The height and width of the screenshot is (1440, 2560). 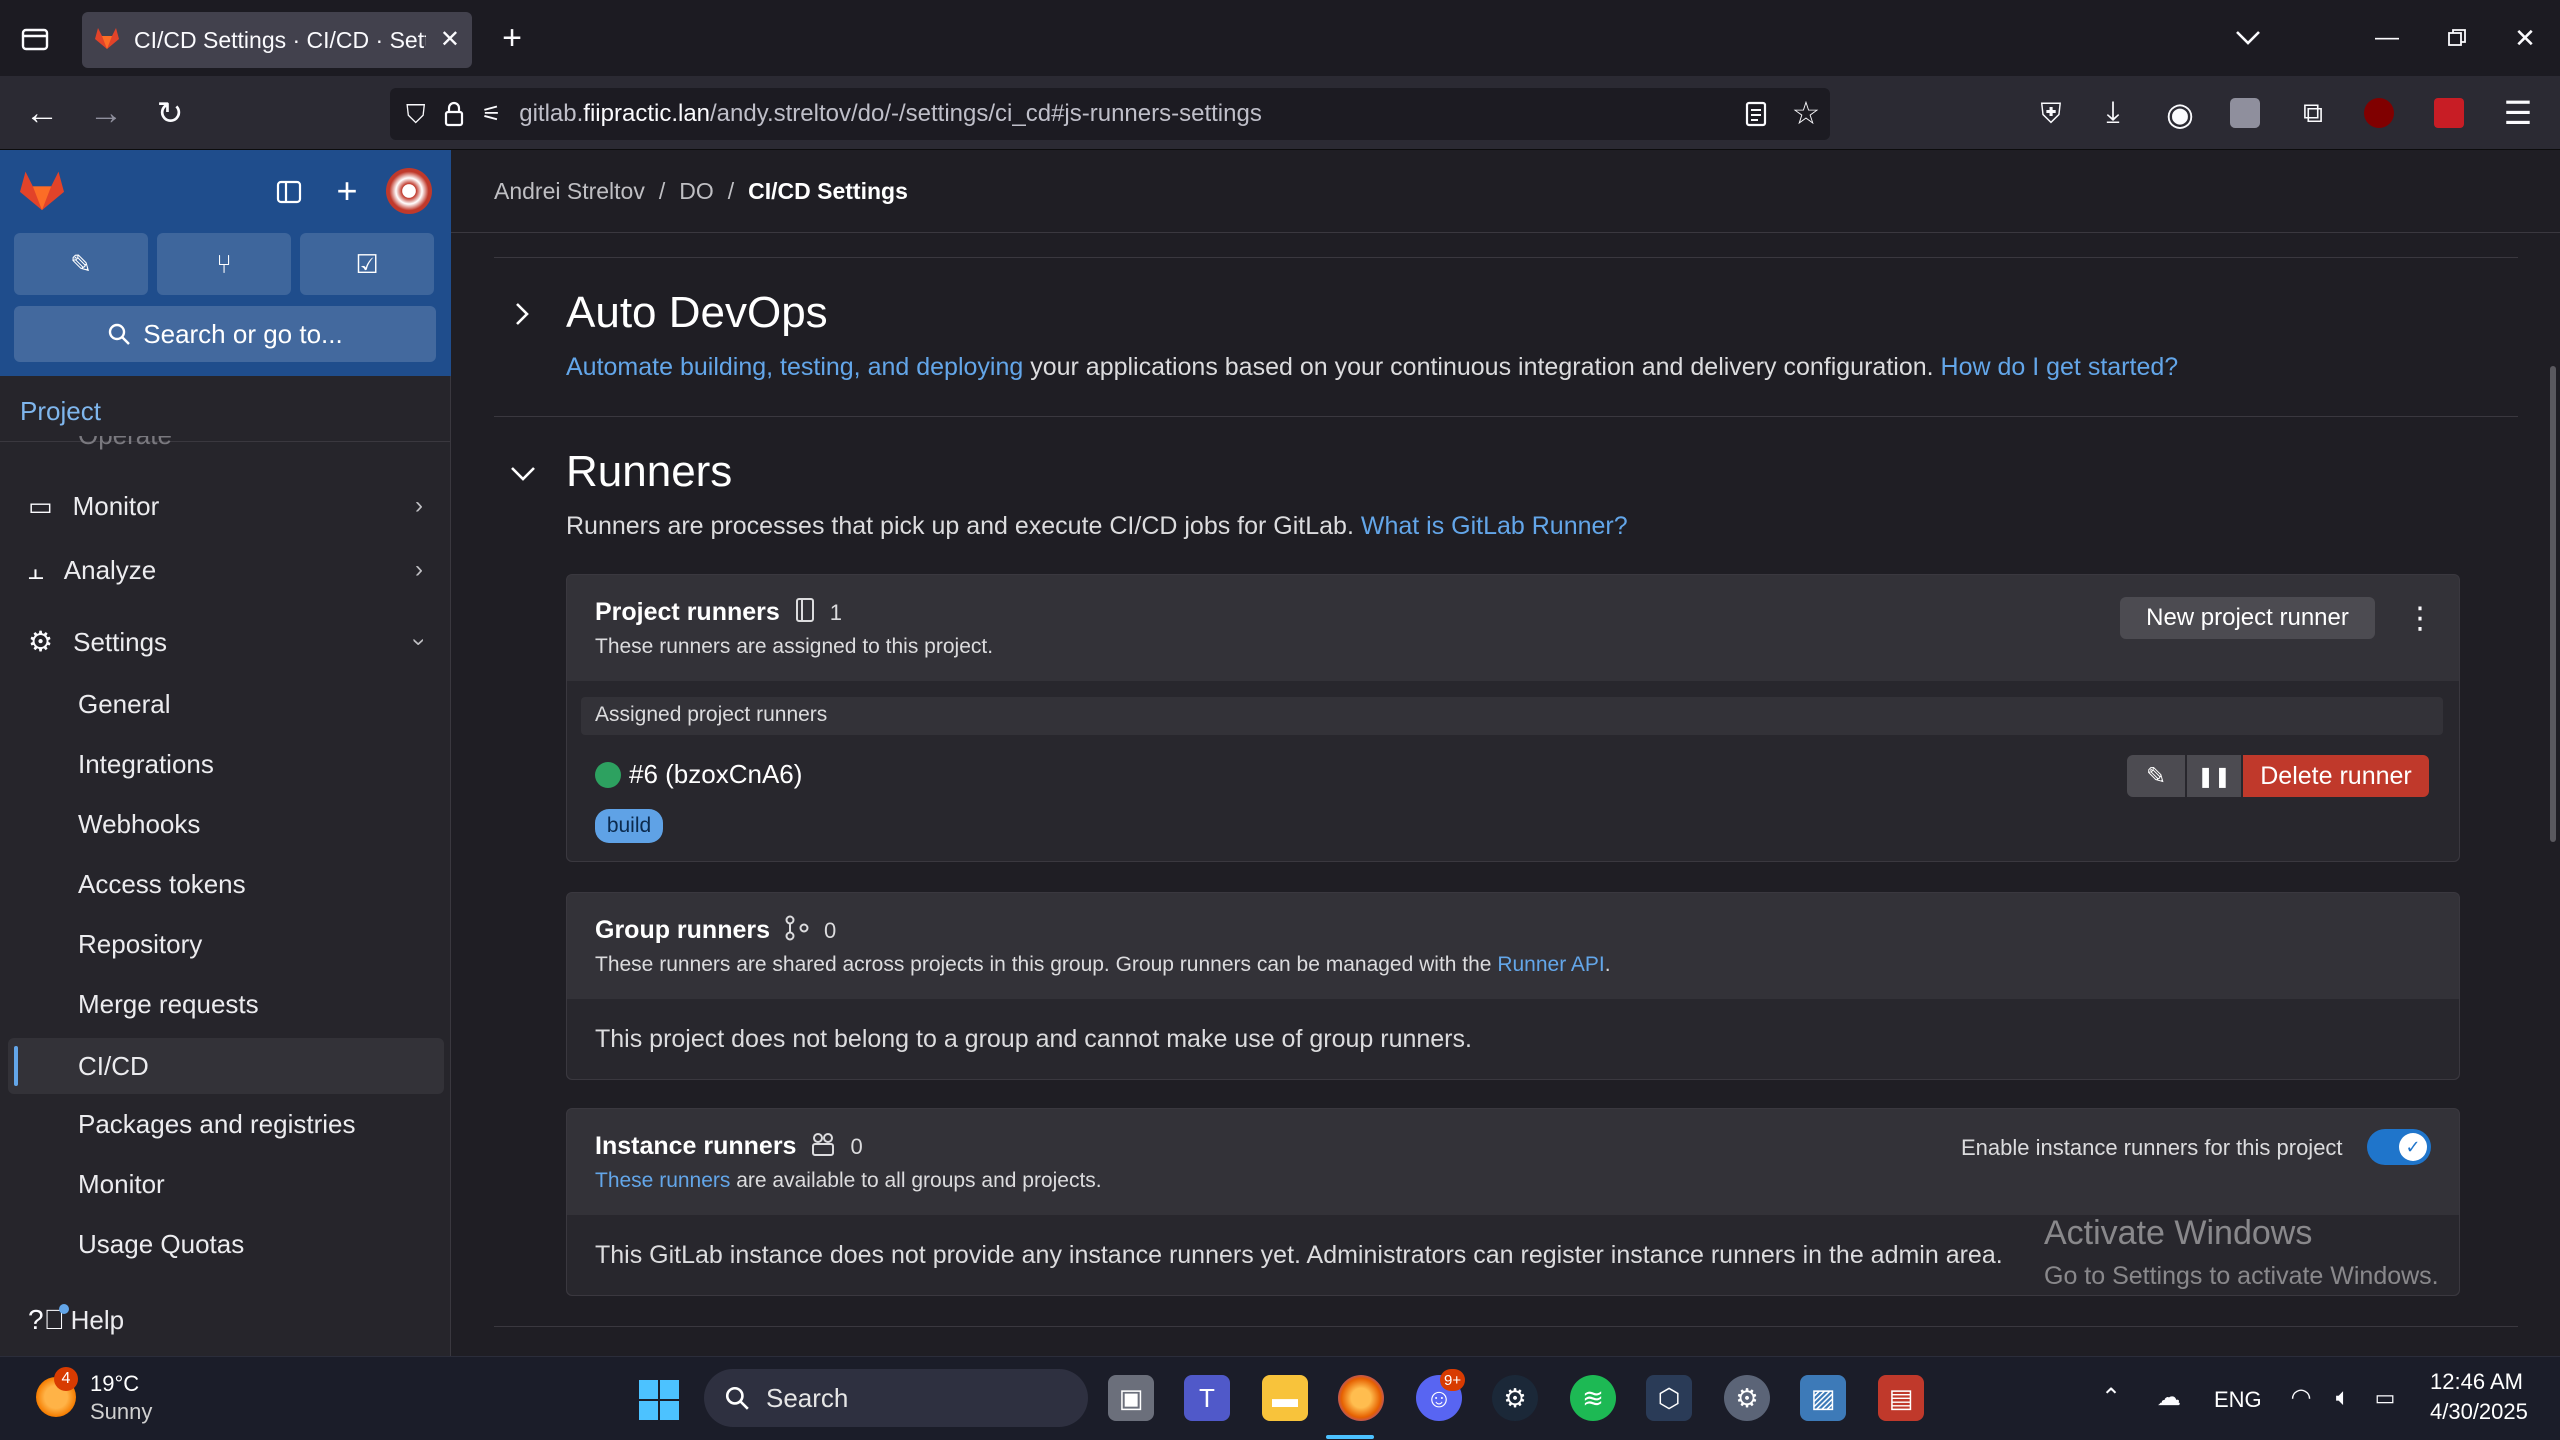 I want to click on merge-requests-button: ⑂, so click(x=224, y=264).